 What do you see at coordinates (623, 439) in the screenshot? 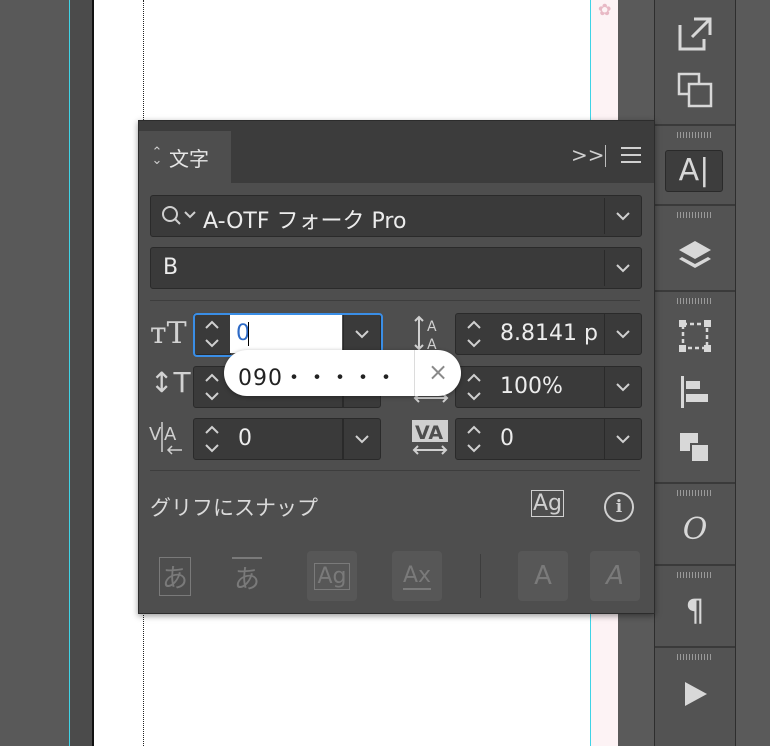
I see `tracking-dropdown` at bounding box center [623, 439].